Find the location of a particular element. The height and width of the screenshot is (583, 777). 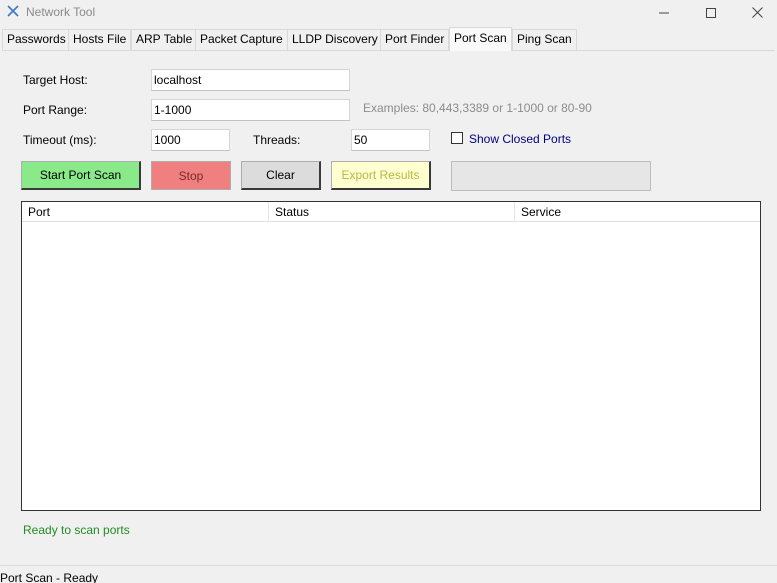

status-bar: Port Scan - Ready is located at coordinates (388, 574).